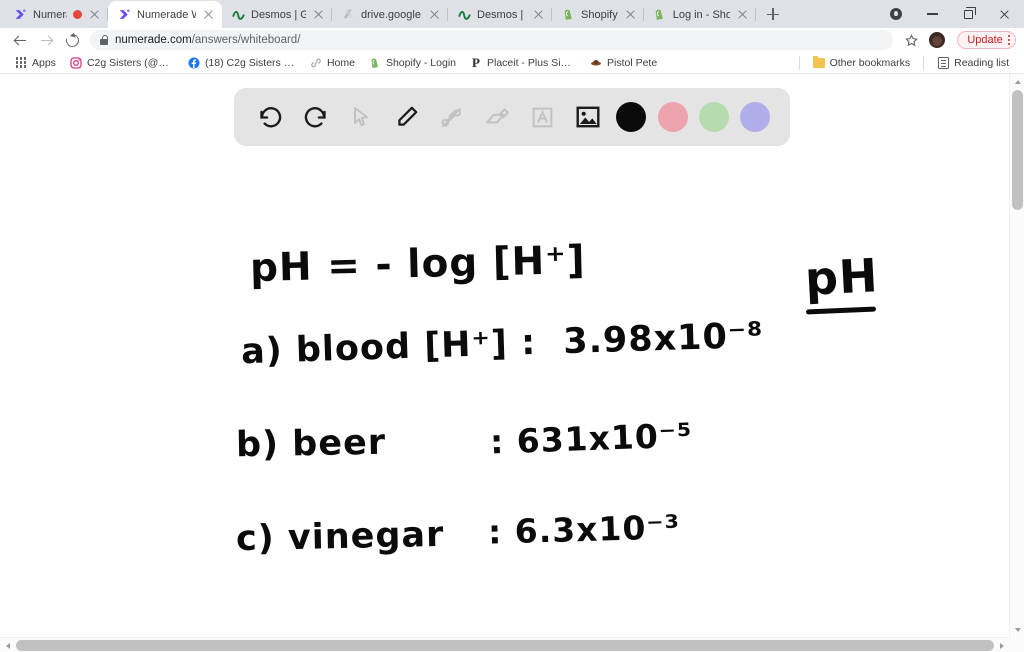 Image resolution: width=1024 pixels, height=652 pixels. Describe the element at coordinates (1017, 629) in the screenshot. I see `scroll-down-button` at that location.